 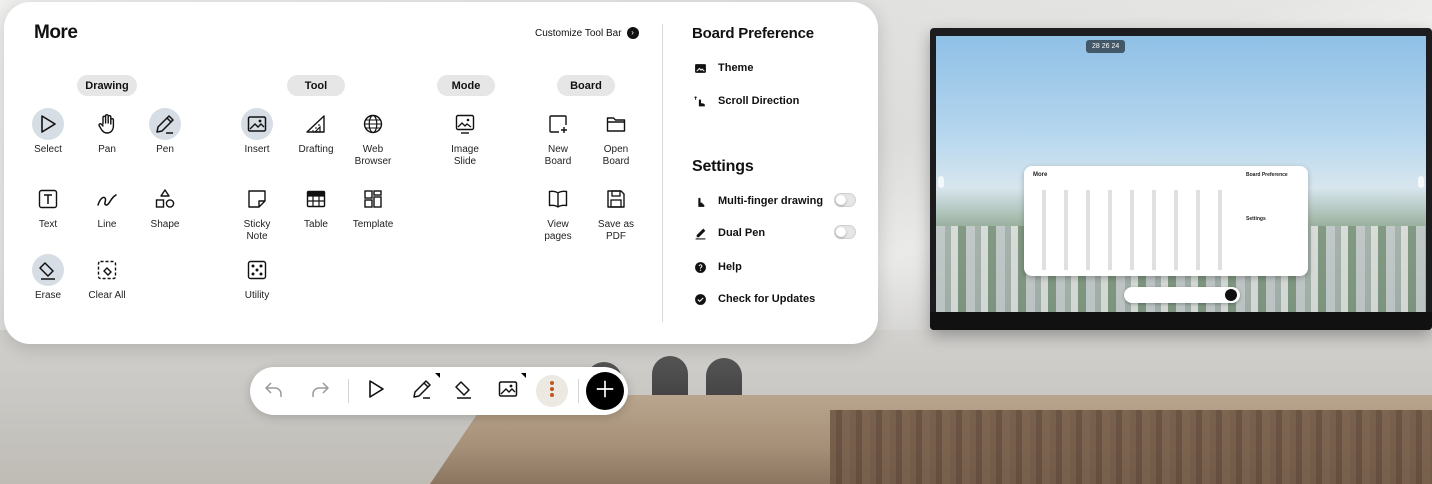 What do you see at coordinates (107, 199) in the screenshot?
I see `line-icon` at bounding box center [107, 199].